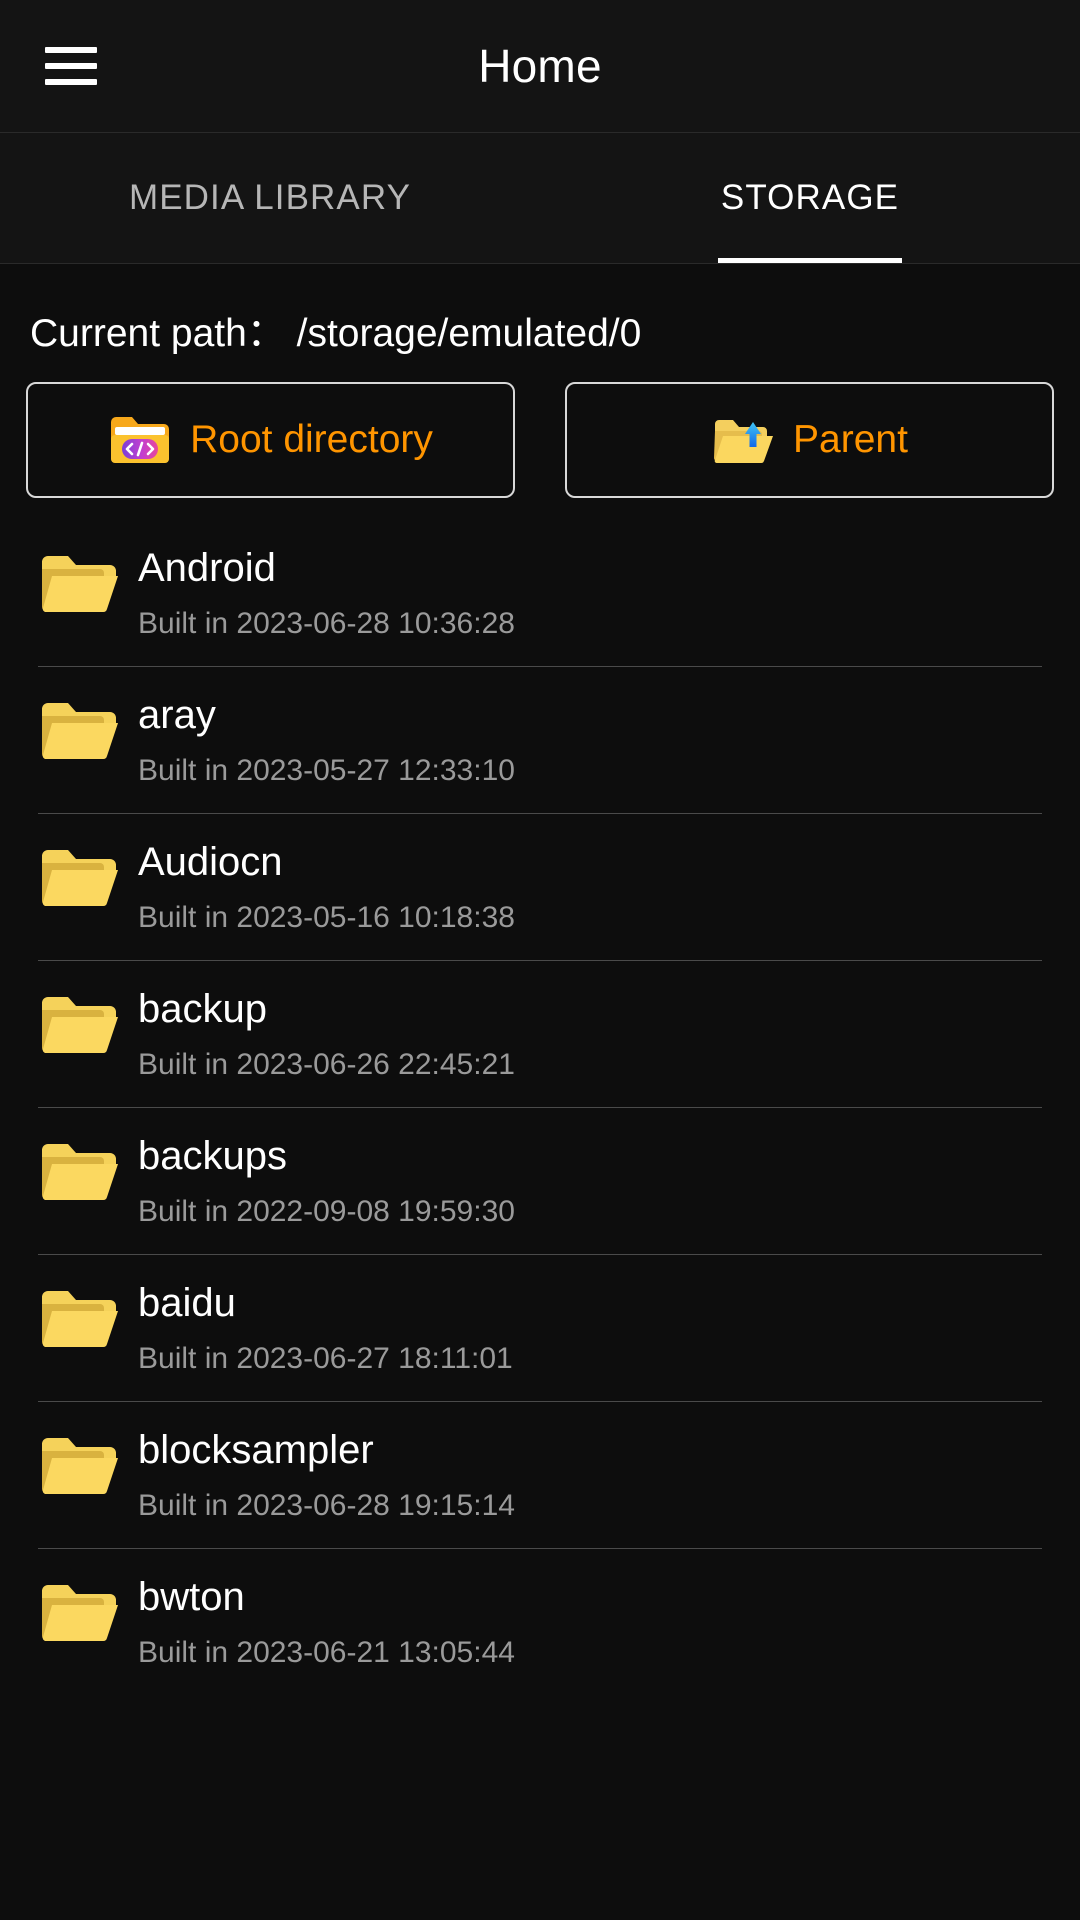  Describe the element at coordinates (325, 1358) in the screenshot. I see `file-meta: Built in 2023-06-27 18:11:01` at that location.